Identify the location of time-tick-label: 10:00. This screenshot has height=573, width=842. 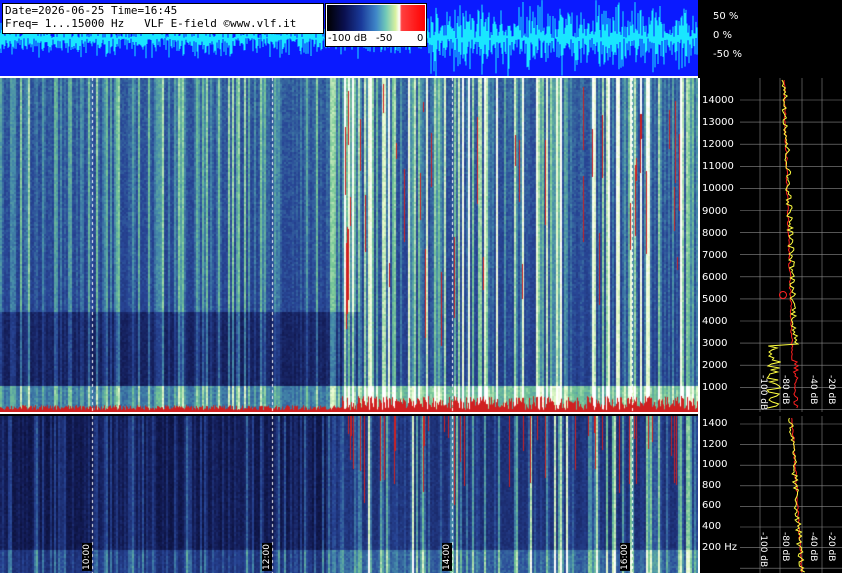
(87, 557).